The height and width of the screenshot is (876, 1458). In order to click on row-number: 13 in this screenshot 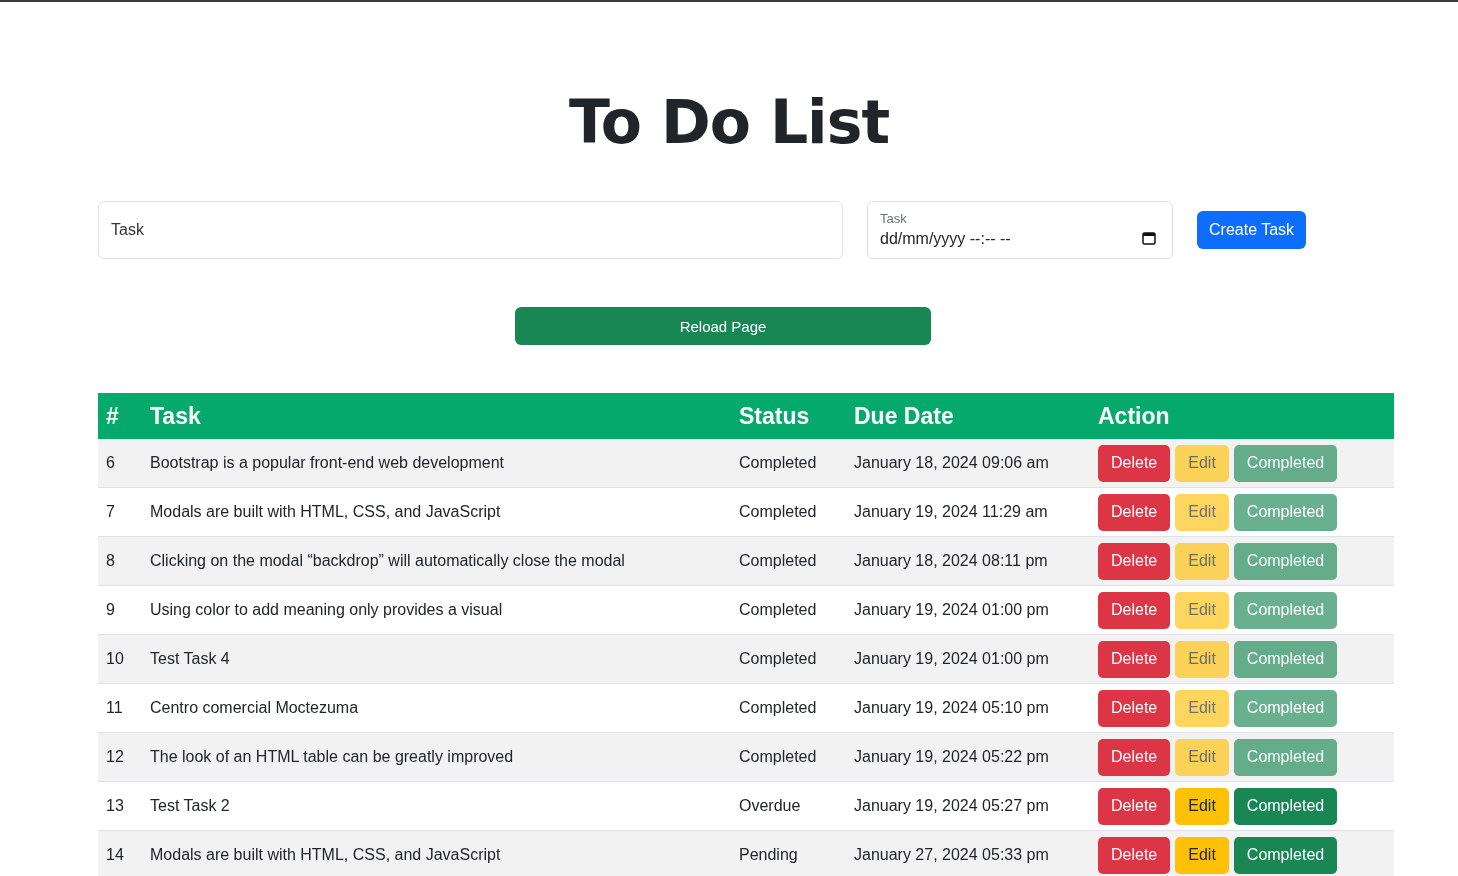, I will do `click(115, 805)`.